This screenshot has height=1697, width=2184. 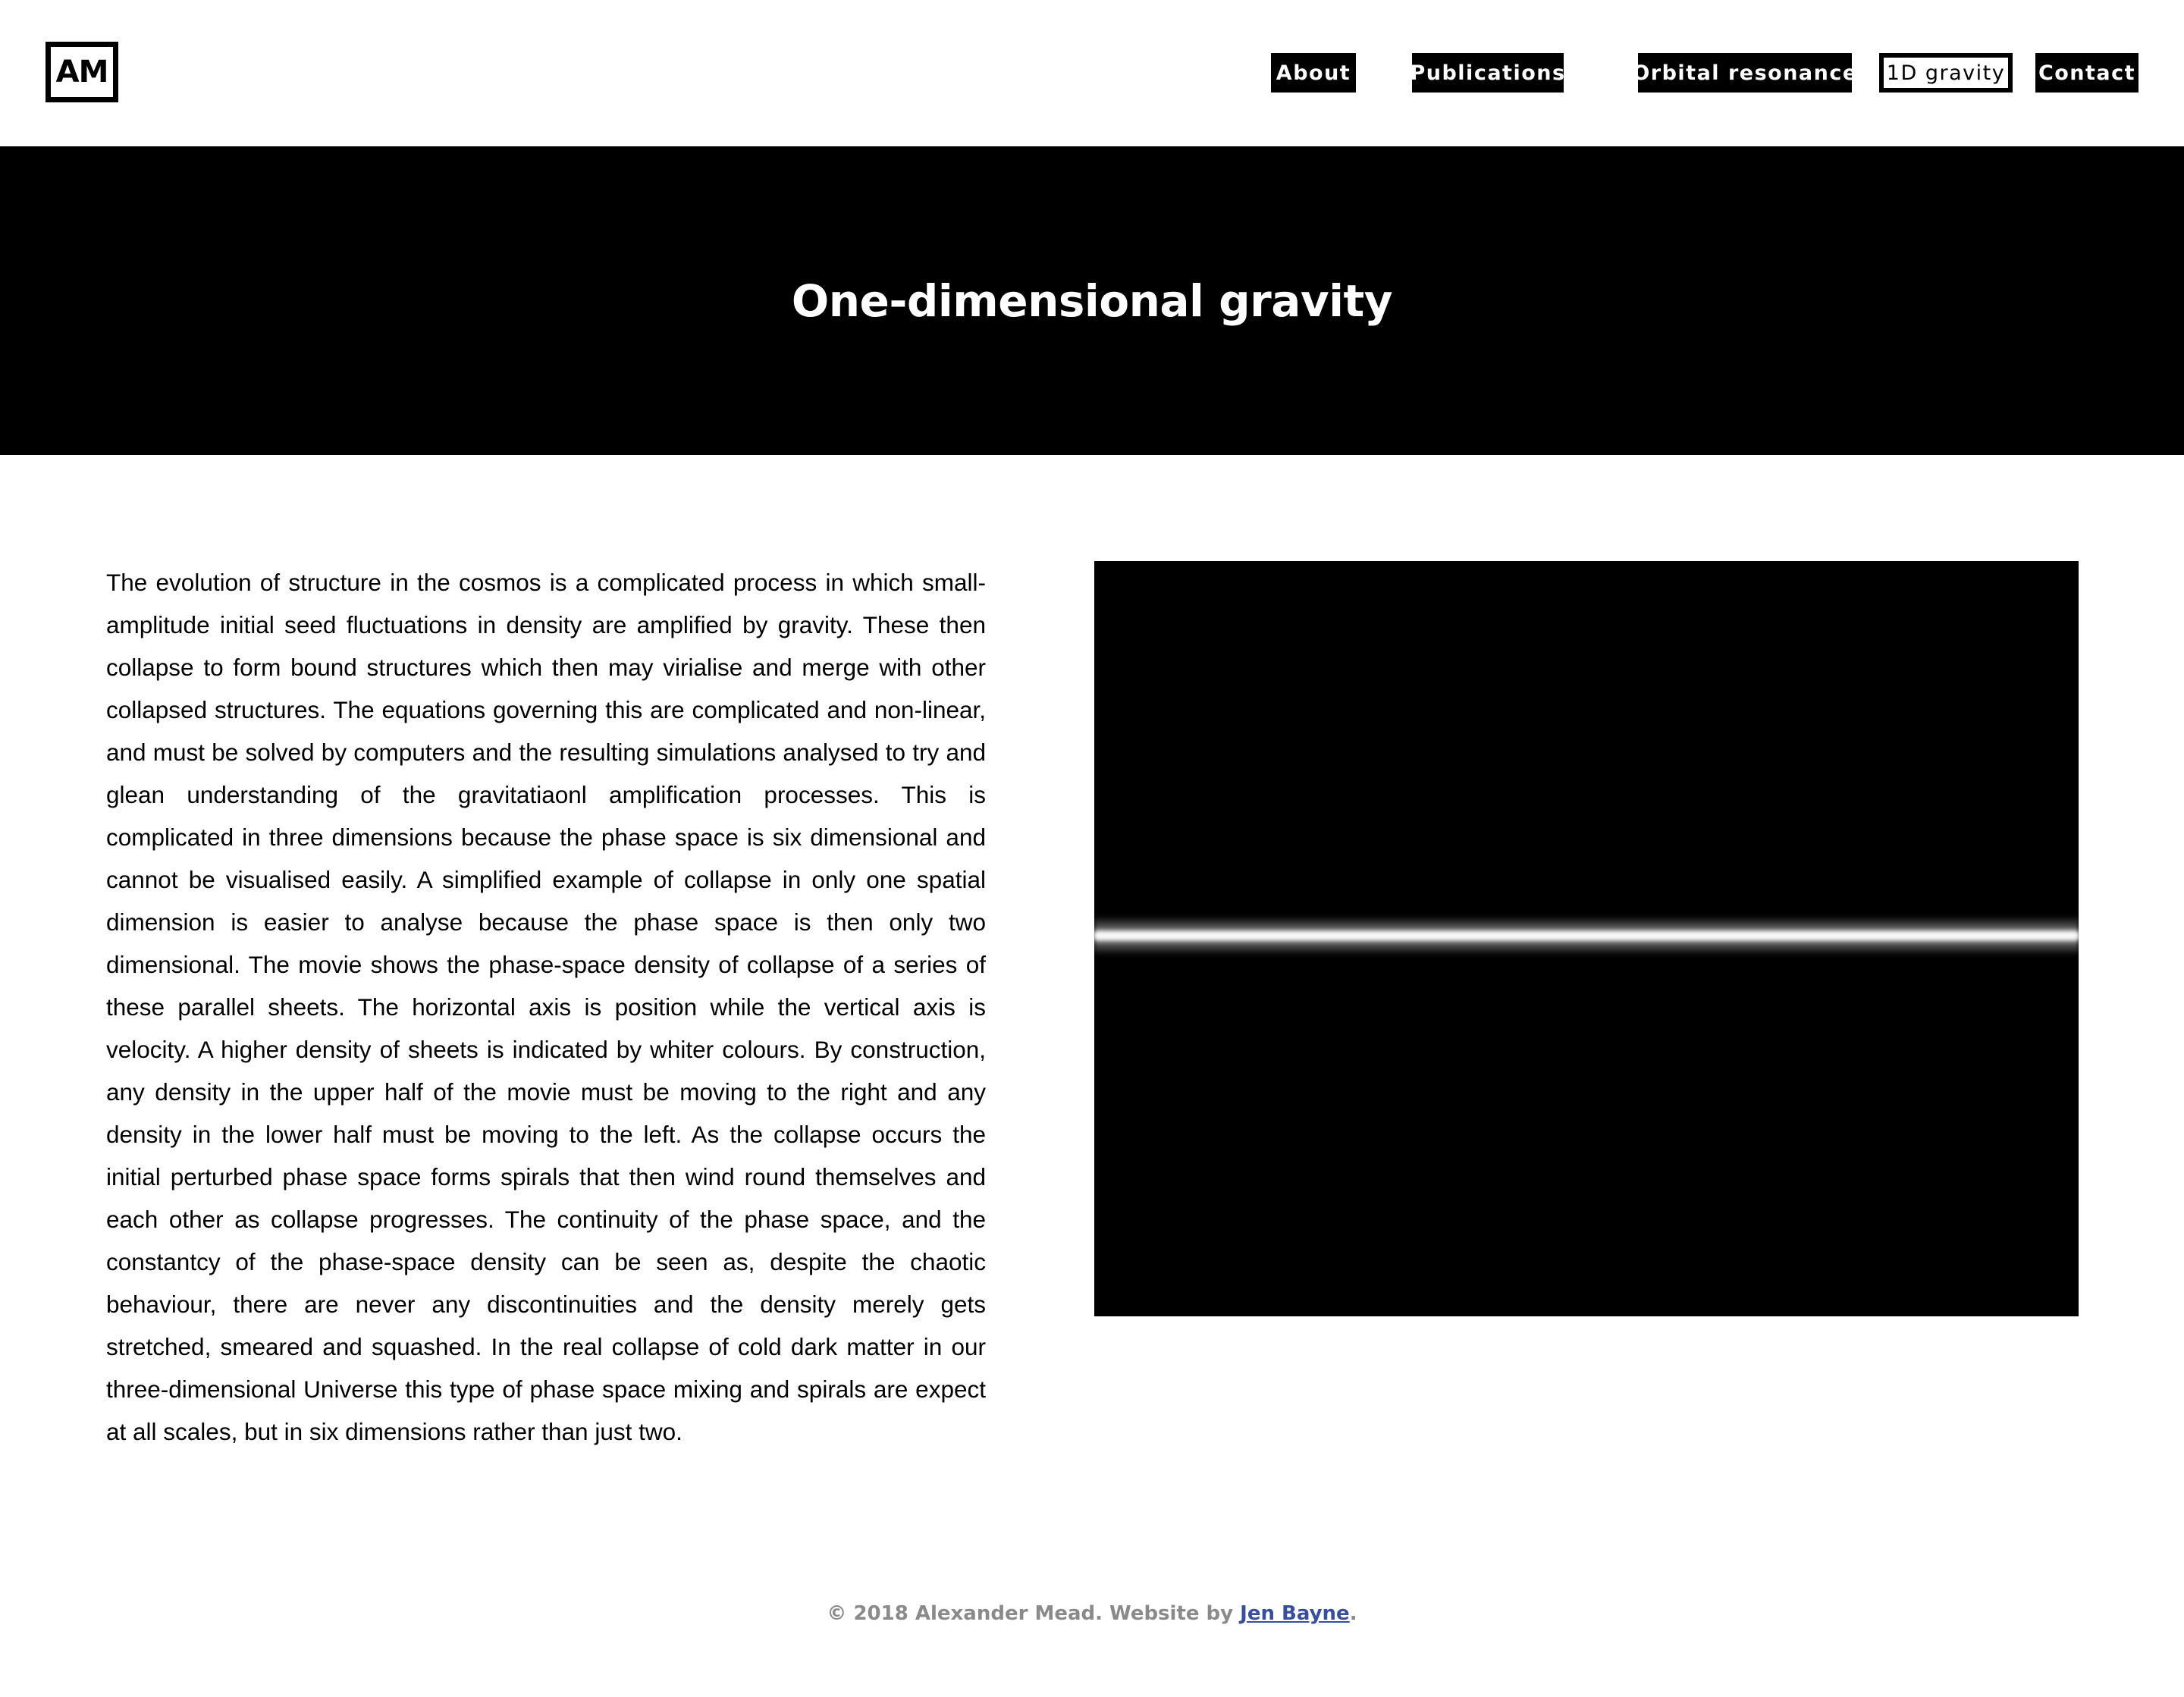 I want to click on nav-1d-gravity: 1D gravity, so click(x=1946, y=73).